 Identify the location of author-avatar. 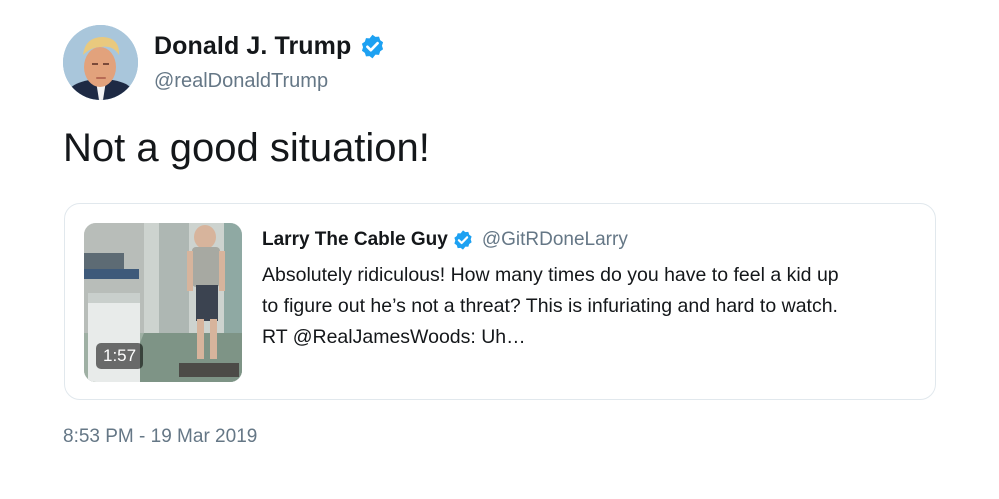
(100, 62).